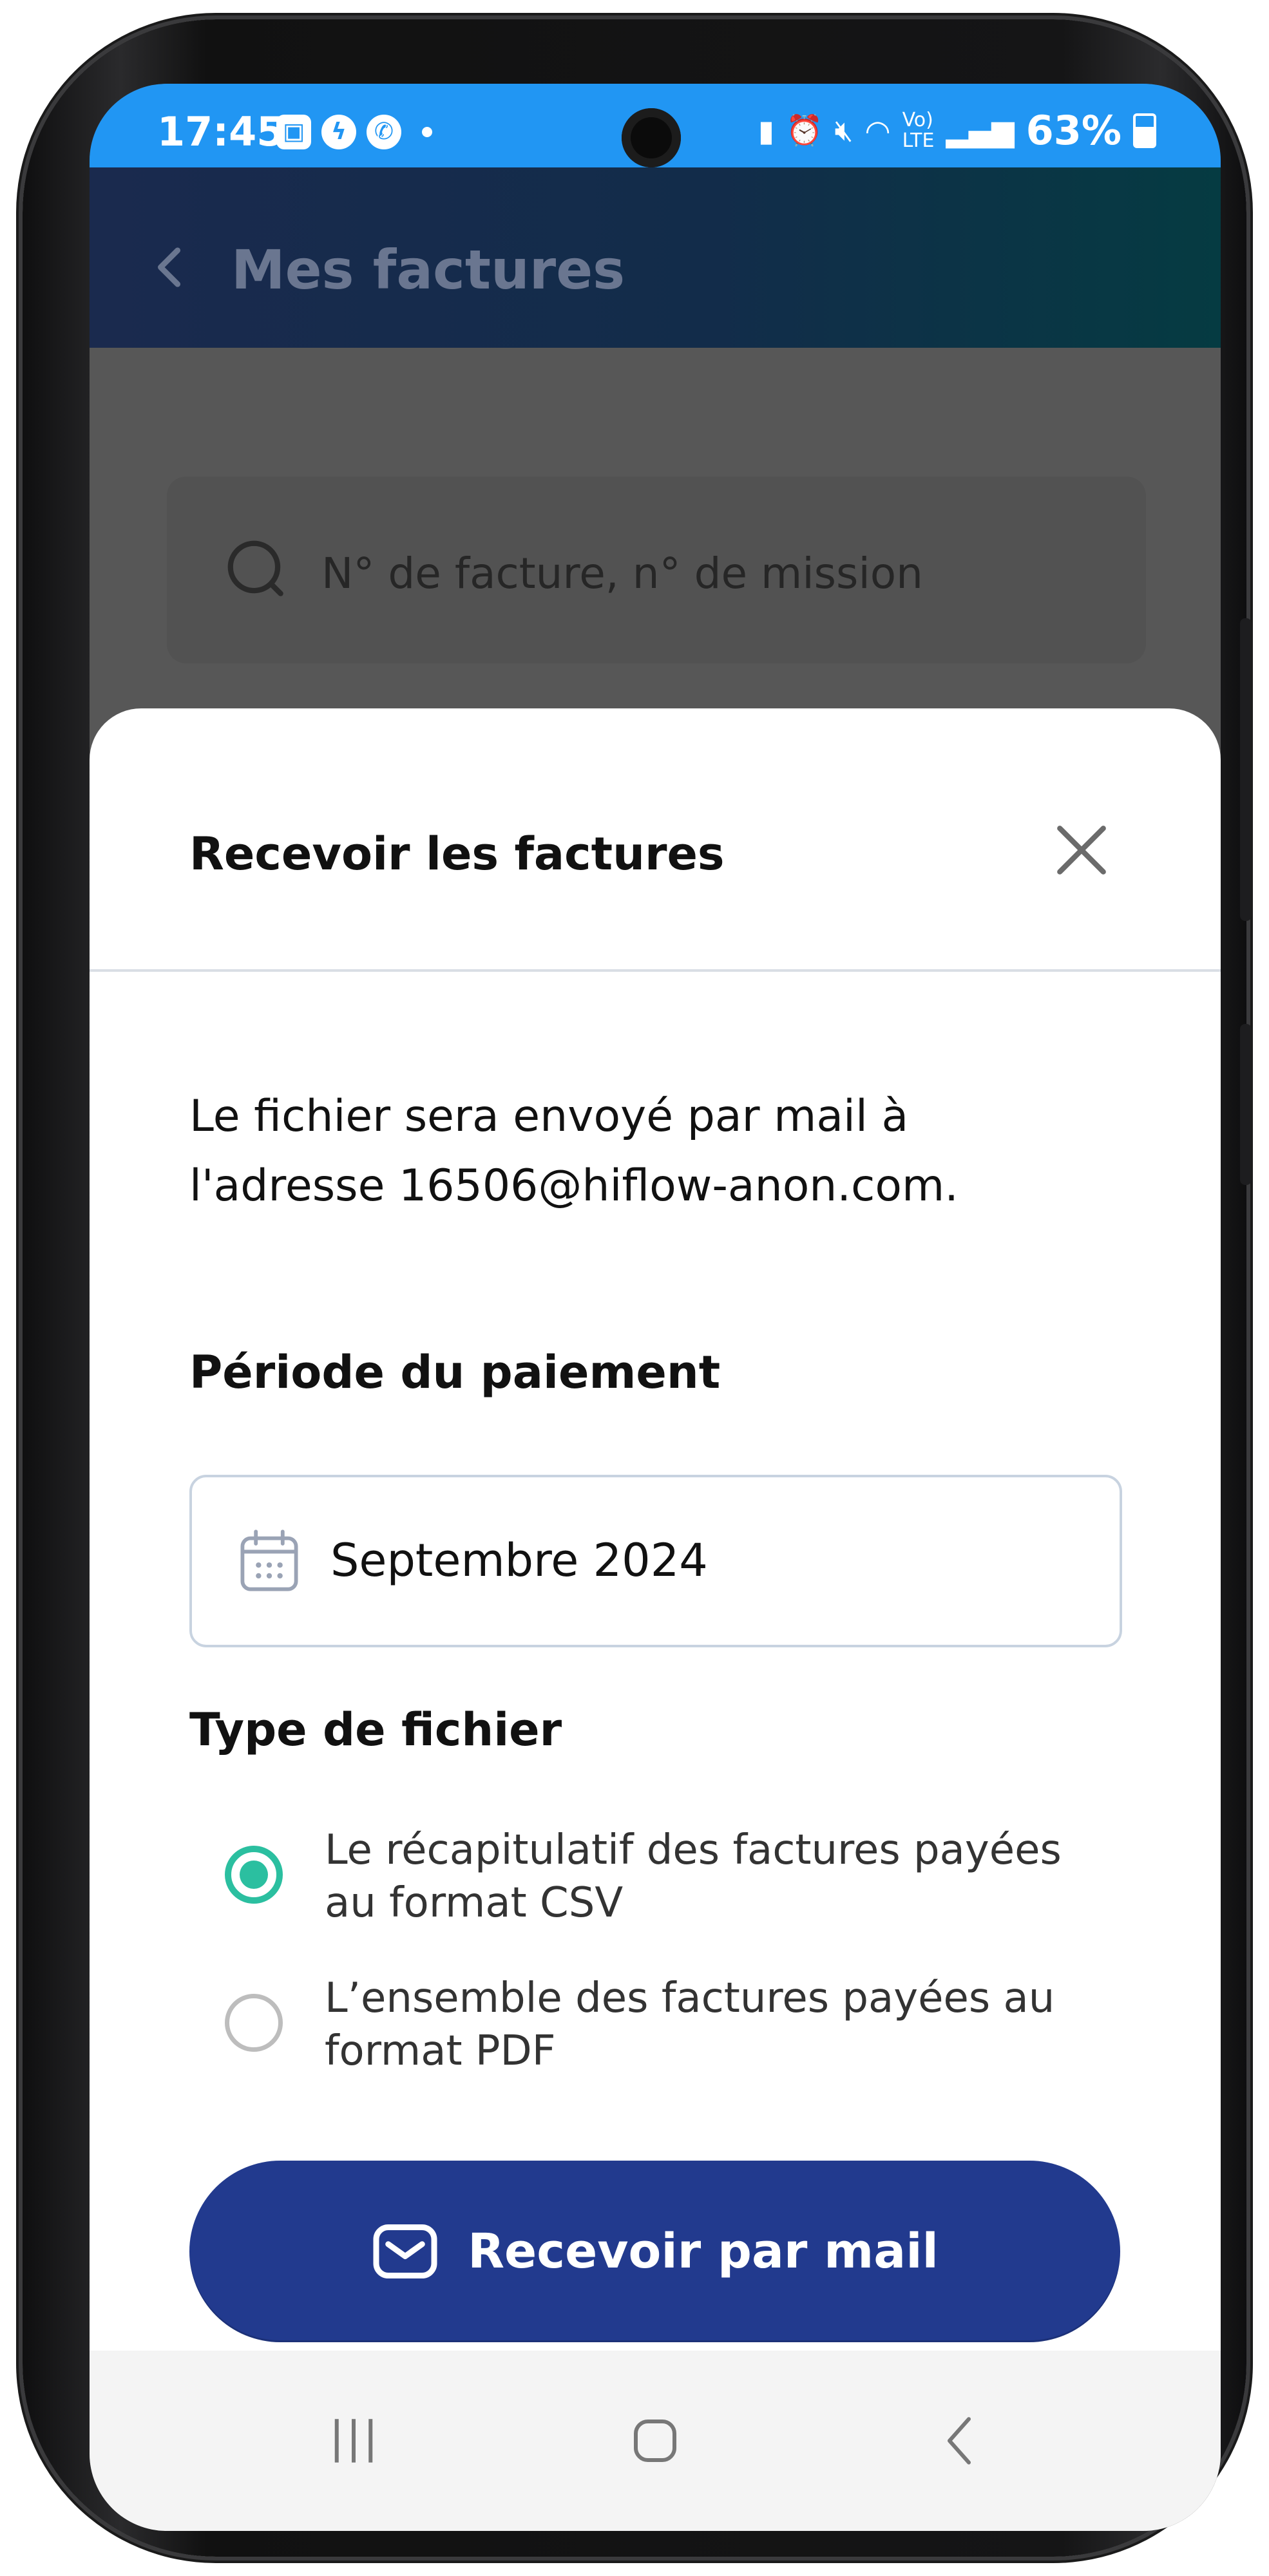 The height and width of the screenshot is (2576, 1269). I want to click on back-icon, so click(960, 2441).